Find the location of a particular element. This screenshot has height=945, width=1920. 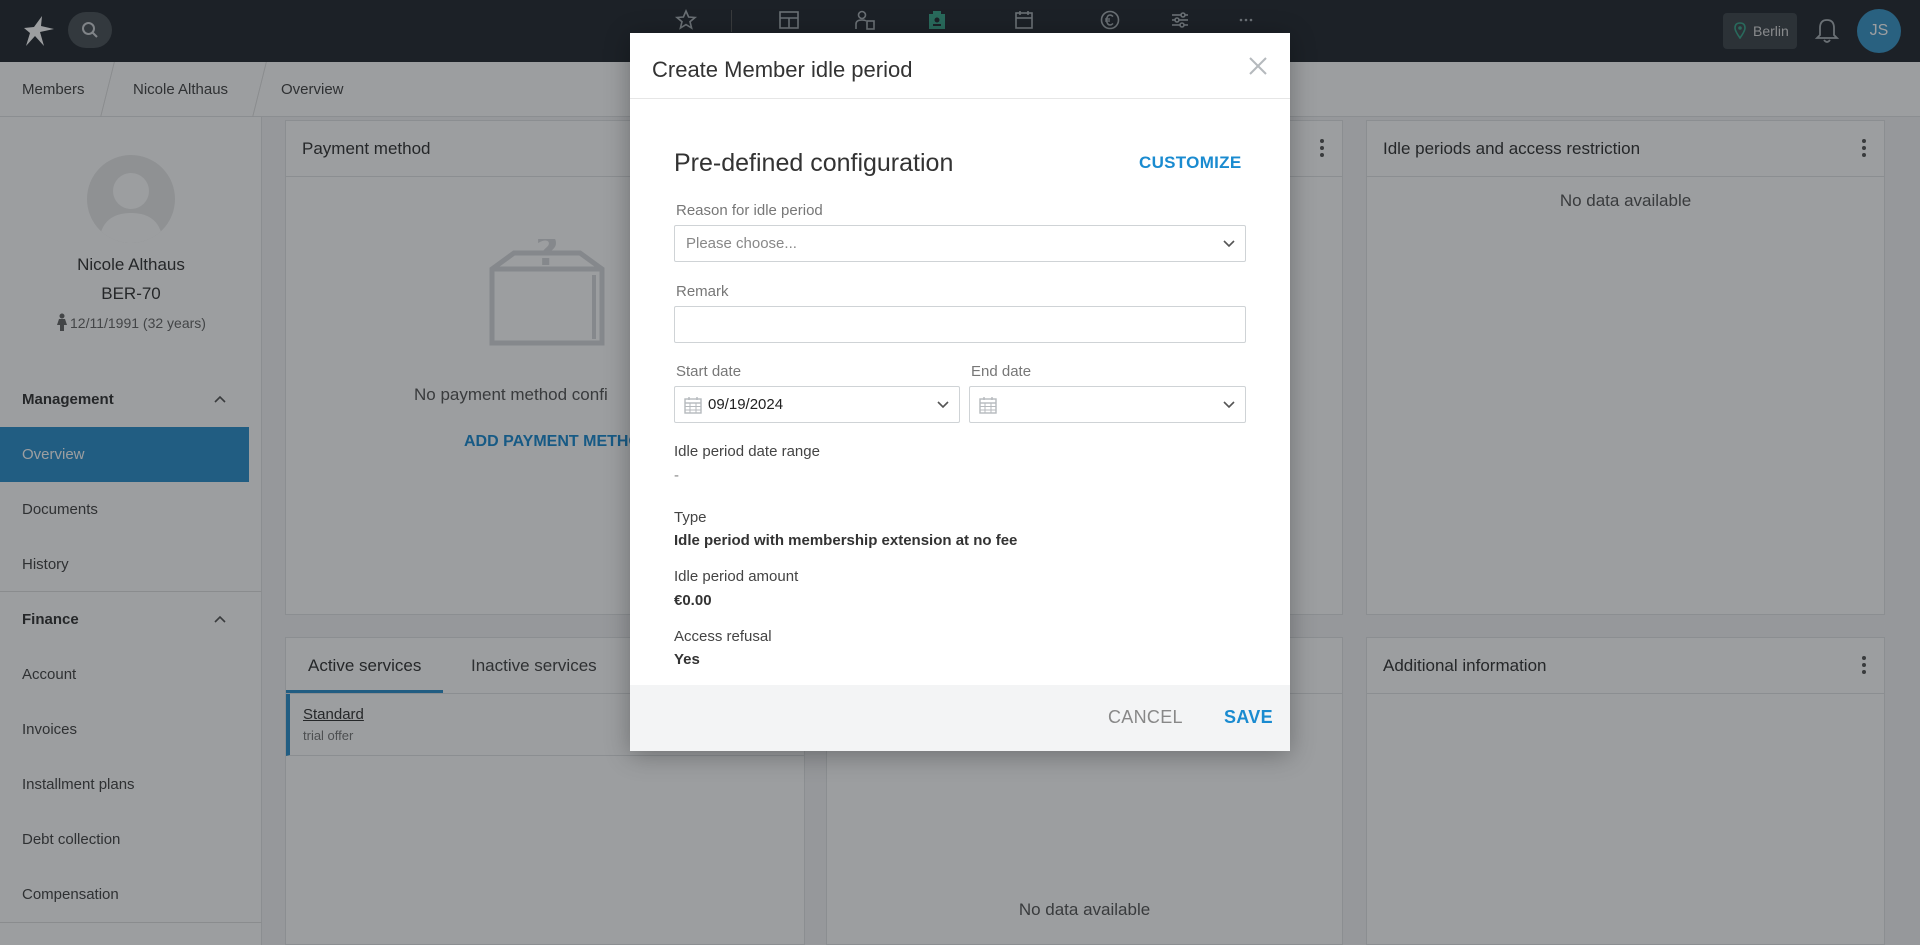

date-range-value: - is located at coordinates (676, 475).